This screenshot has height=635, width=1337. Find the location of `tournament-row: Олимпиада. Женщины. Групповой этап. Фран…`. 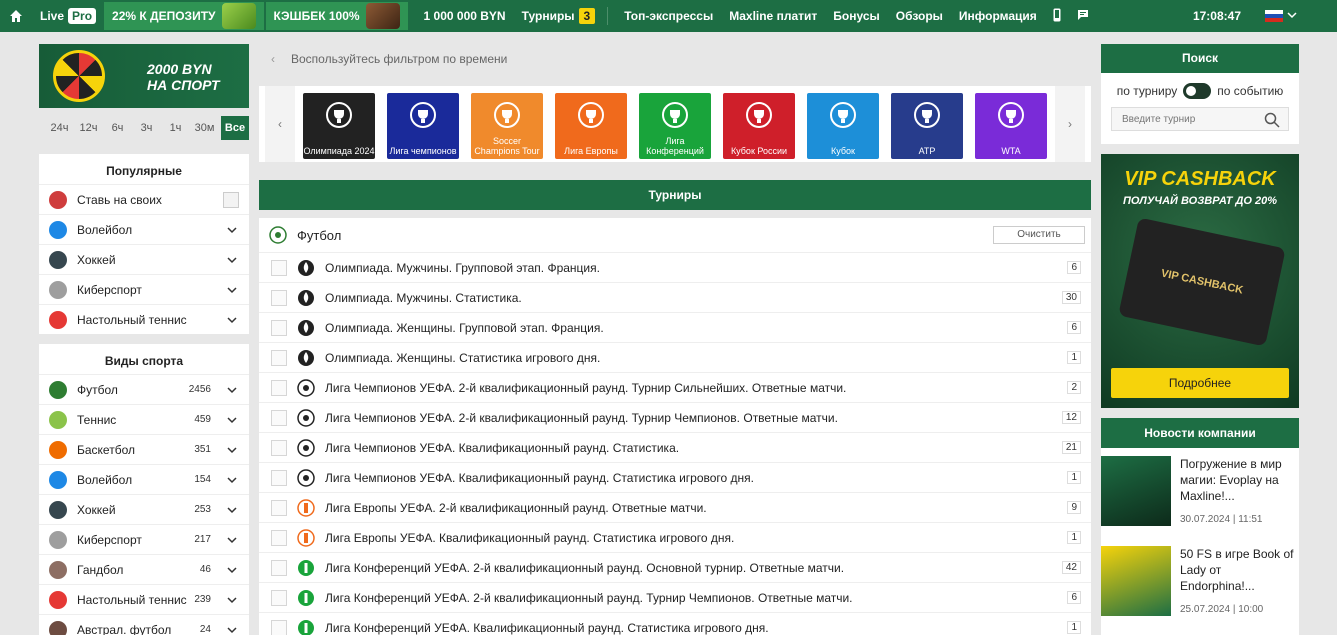

tournament-row: Олимпиада. Женщины. Групповой этап. Фран… is located at coordinates (675, 327).